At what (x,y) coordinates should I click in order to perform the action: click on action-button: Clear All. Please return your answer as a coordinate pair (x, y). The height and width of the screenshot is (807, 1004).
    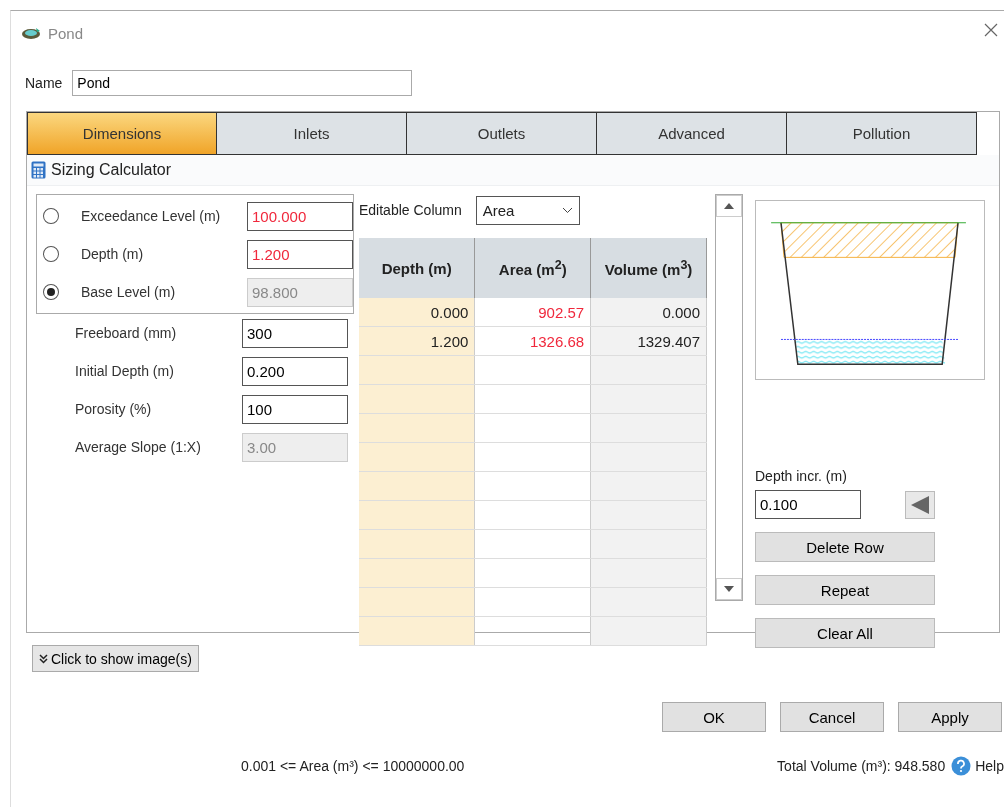
    Looking at the image, I should click on (845, 633).